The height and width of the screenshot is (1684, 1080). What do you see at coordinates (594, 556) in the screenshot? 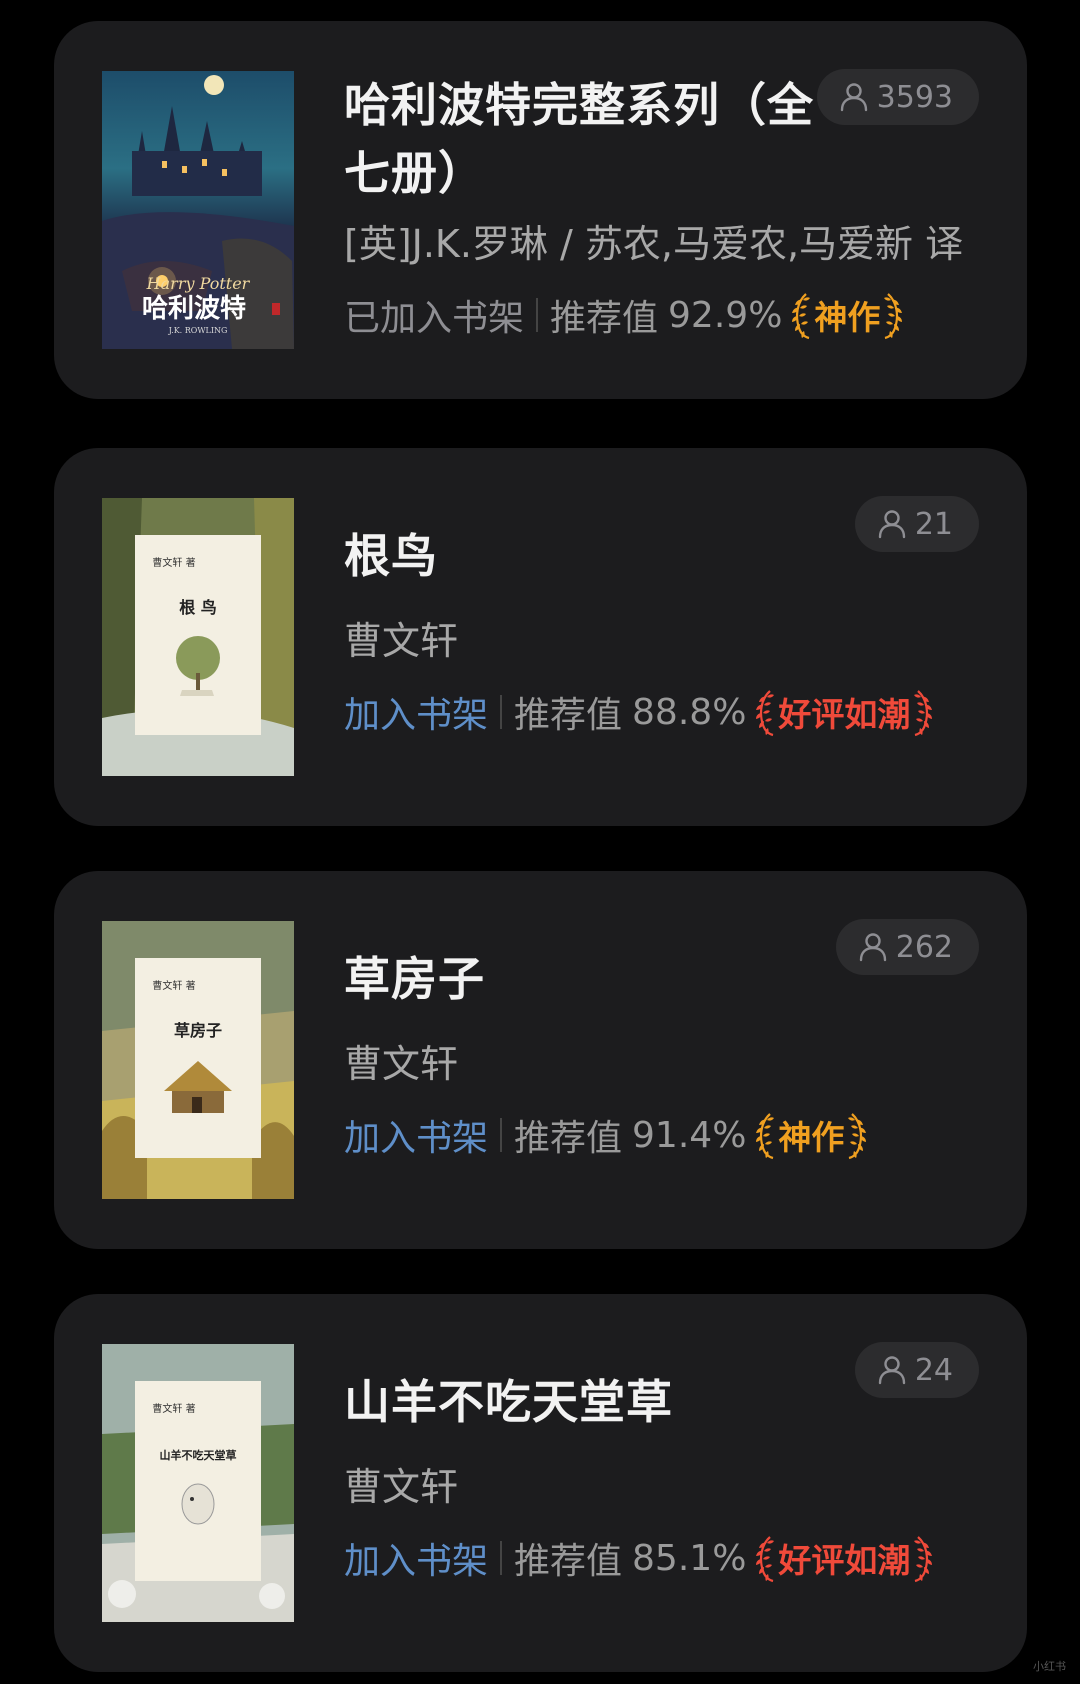
I see `book-title: 根鸟` at bounding box center [594, 556].